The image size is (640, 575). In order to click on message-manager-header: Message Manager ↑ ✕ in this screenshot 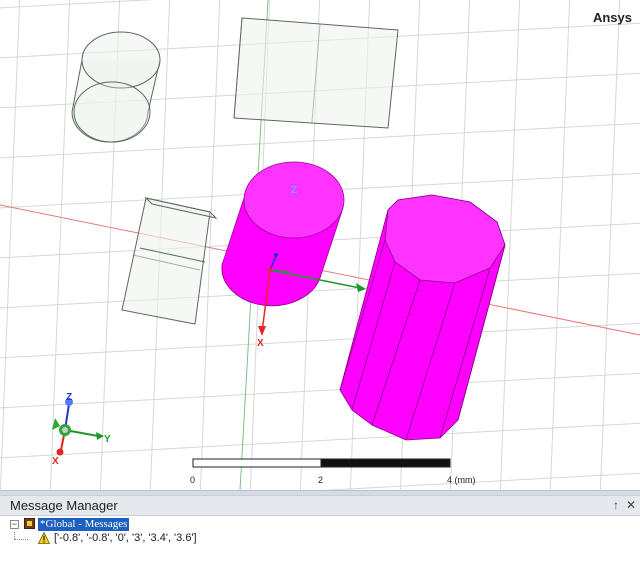, I will do `click(320, 506)`.